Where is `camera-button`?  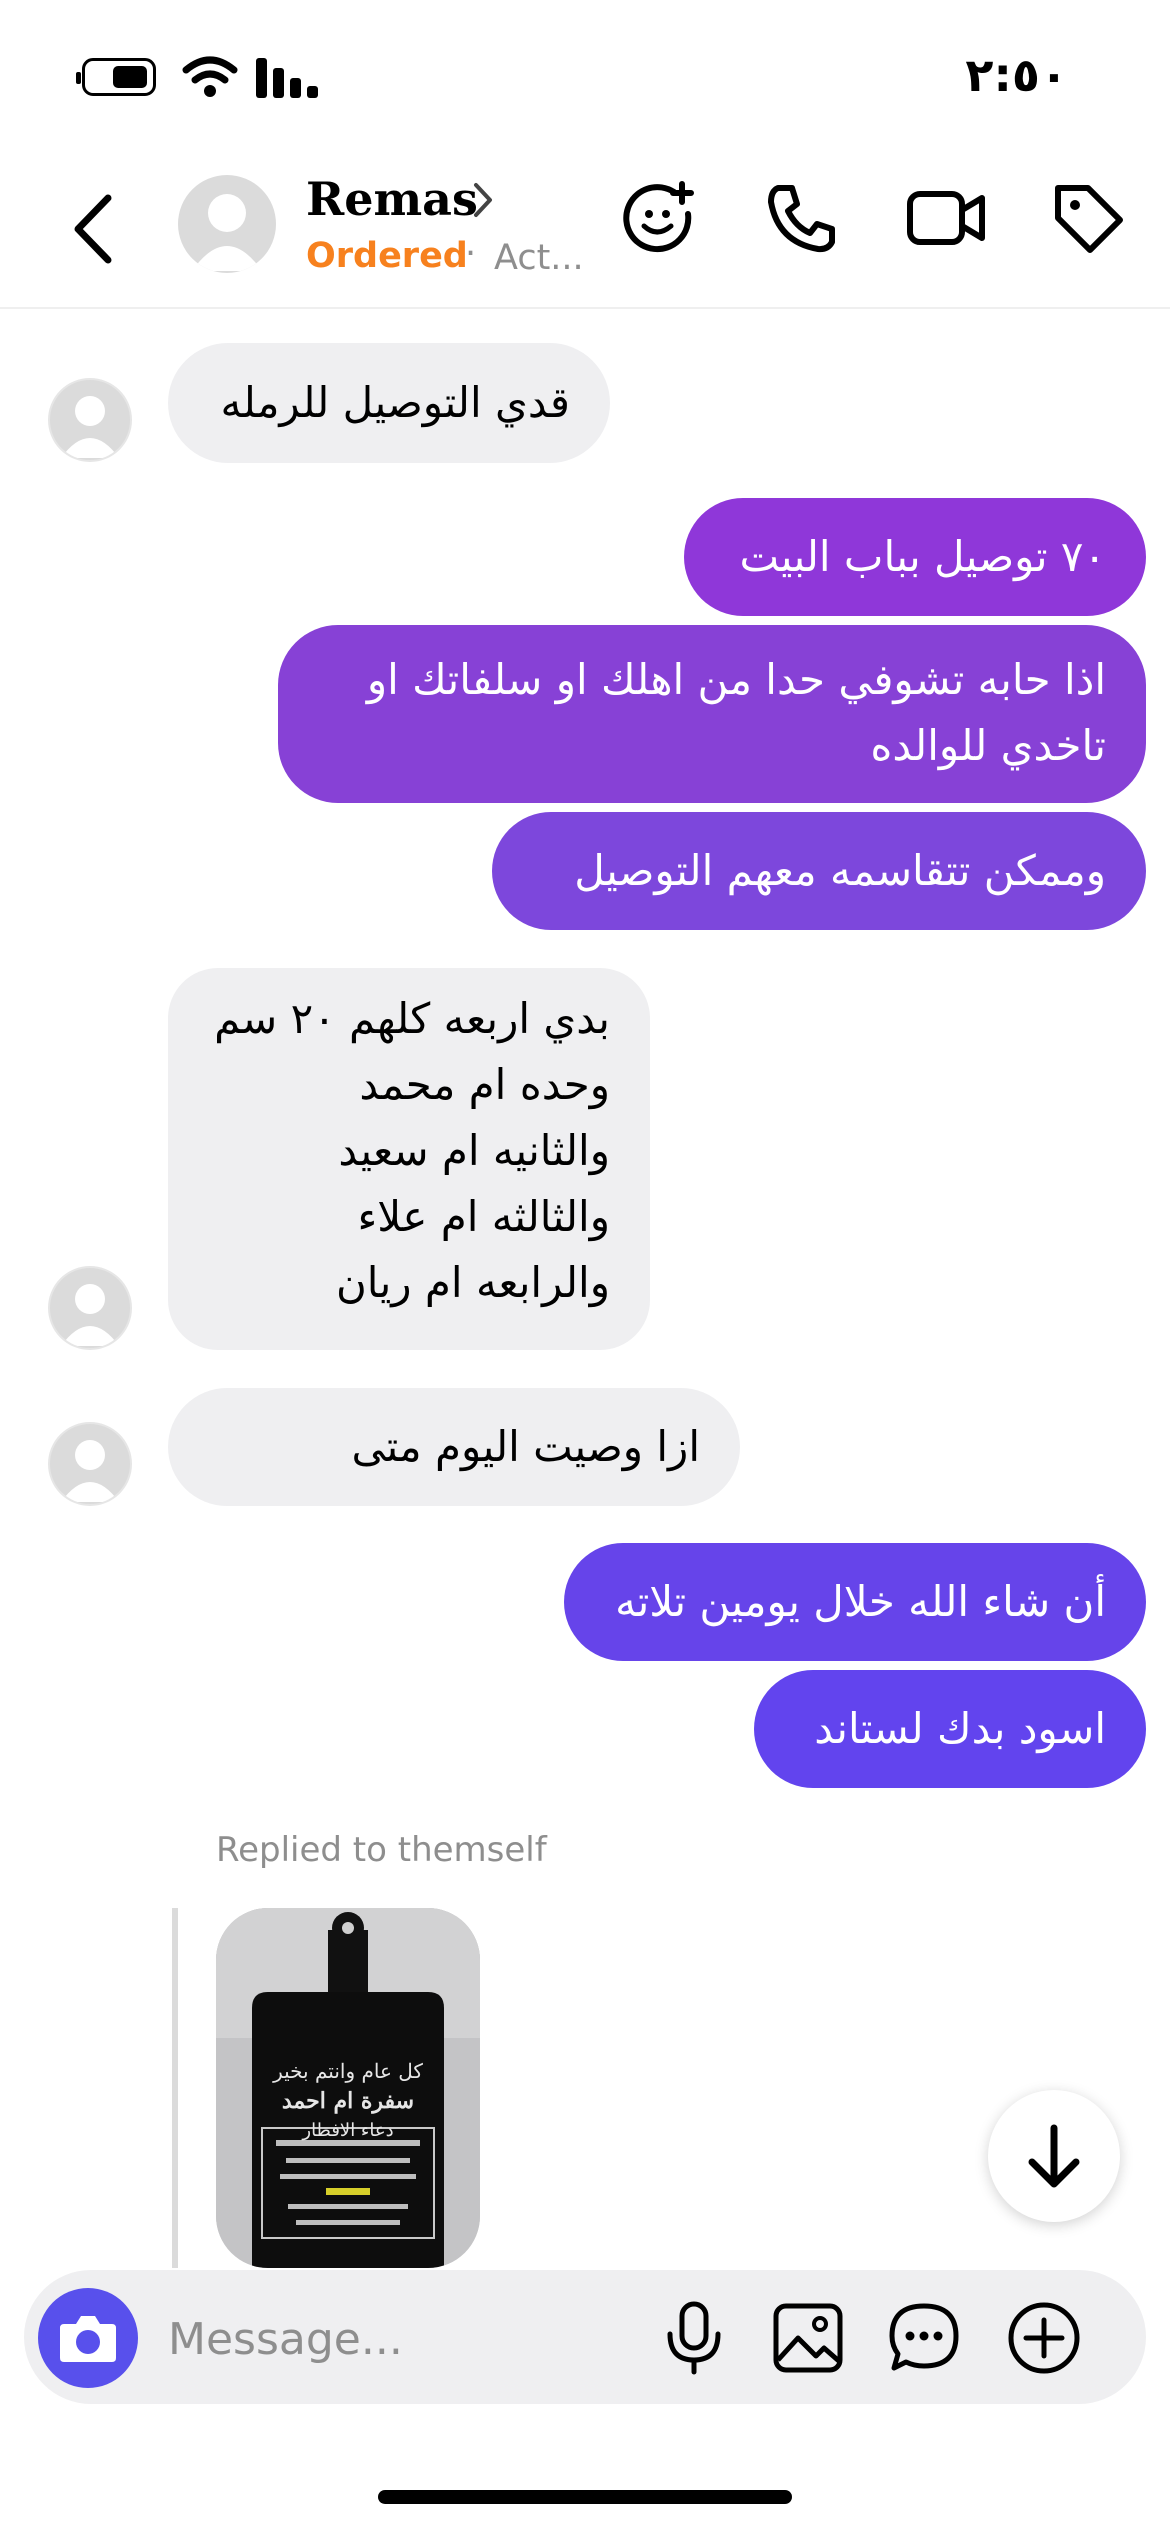
camera-button is located at coordinates (88, 2338).